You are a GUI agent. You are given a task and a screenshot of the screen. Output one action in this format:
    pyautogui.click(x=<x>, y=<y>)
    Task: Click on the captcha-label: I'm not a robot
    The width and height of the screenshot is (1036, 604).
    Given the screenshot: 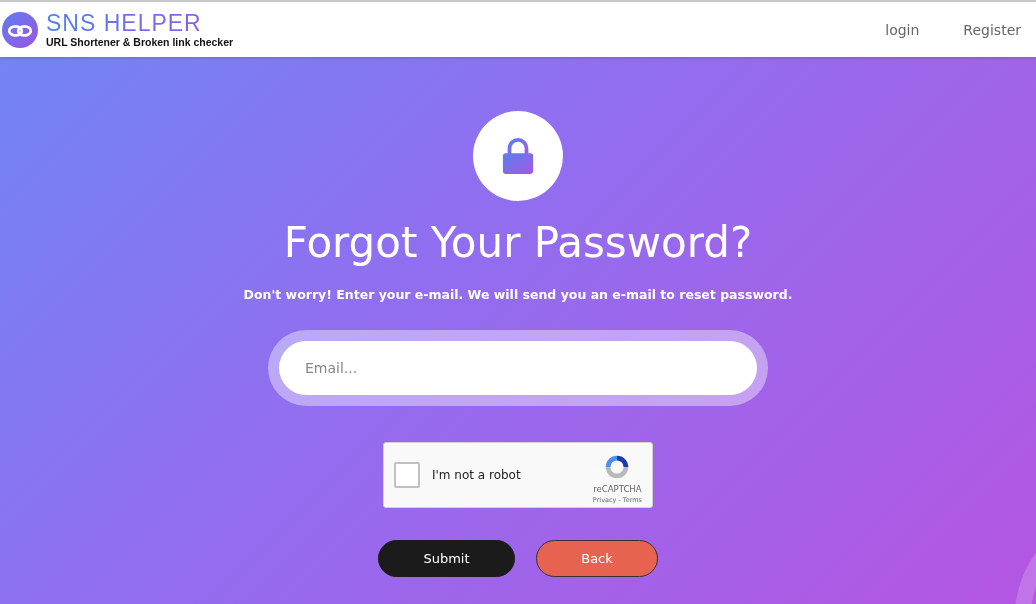 What is the action you would take?
    pyautogui.click(x=477, y=475)
    